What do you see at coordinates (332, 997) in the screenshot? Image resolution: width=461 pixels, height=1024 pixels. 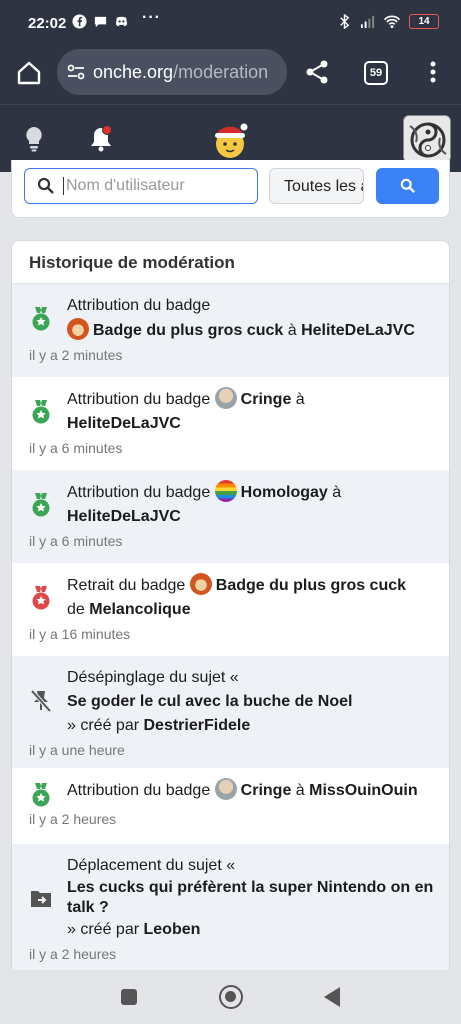 I see `back-button` at bounding box center [332, 997].